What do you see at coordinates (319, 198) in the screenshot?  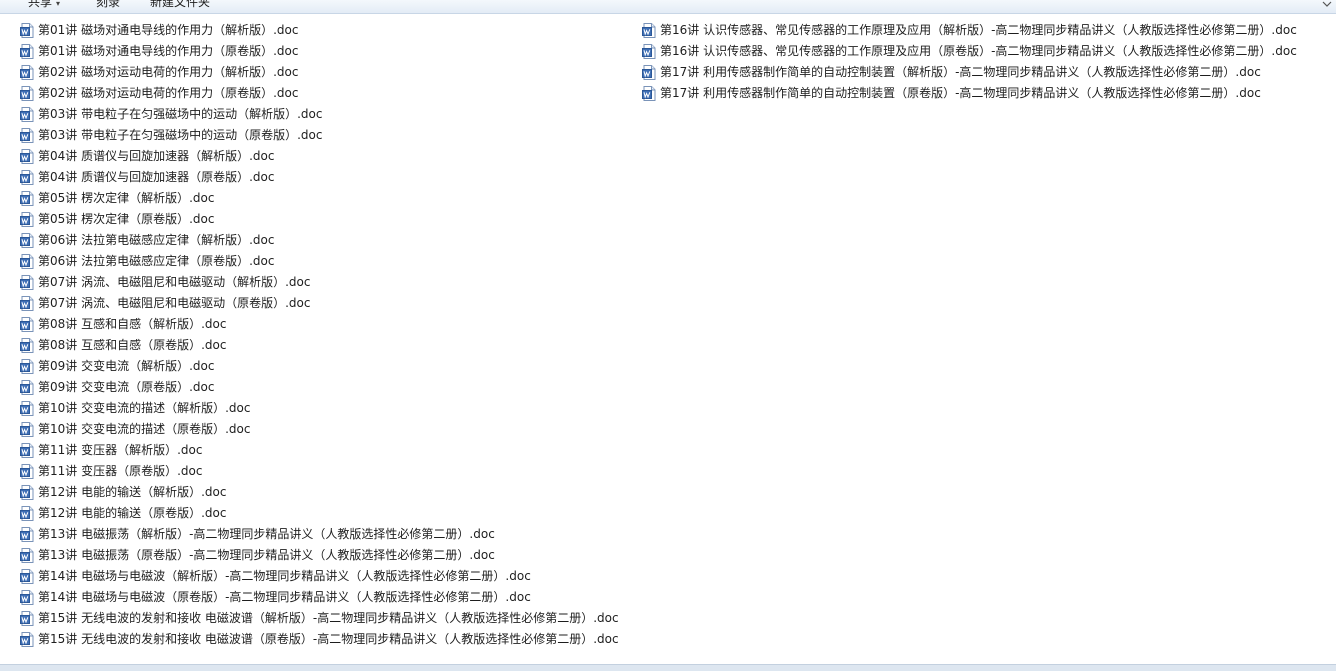 I see `file-item: 第05讲 楞次定律（解析版）.doc` at bounding box center [319, 198].